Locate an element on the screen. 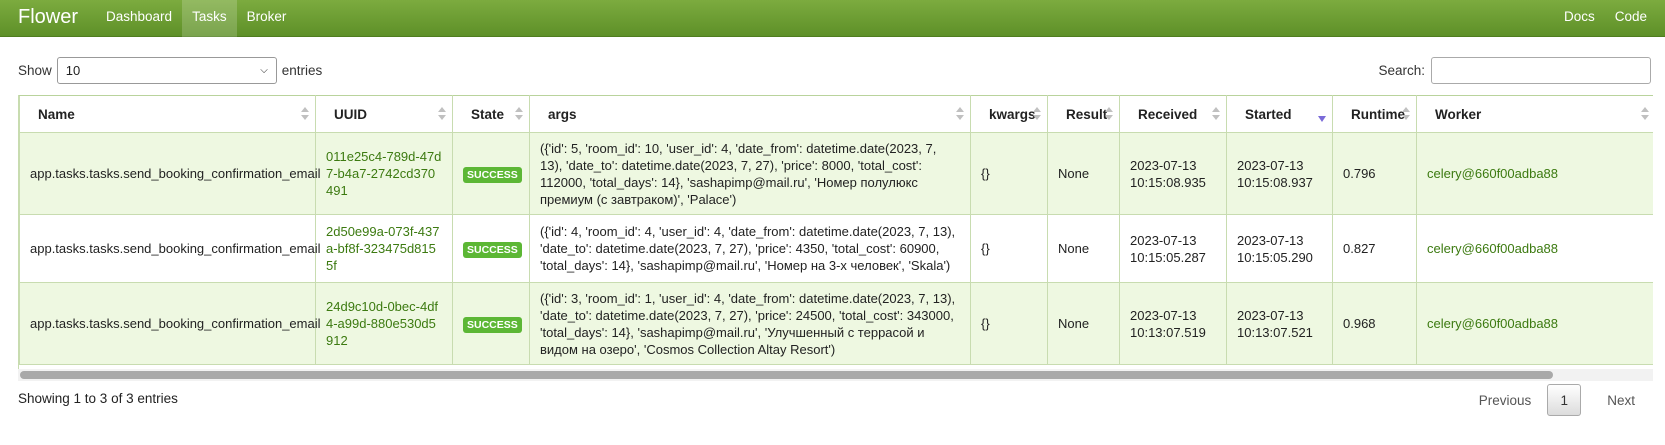  nav-broker: Broker is located at coordinates (267, 18).